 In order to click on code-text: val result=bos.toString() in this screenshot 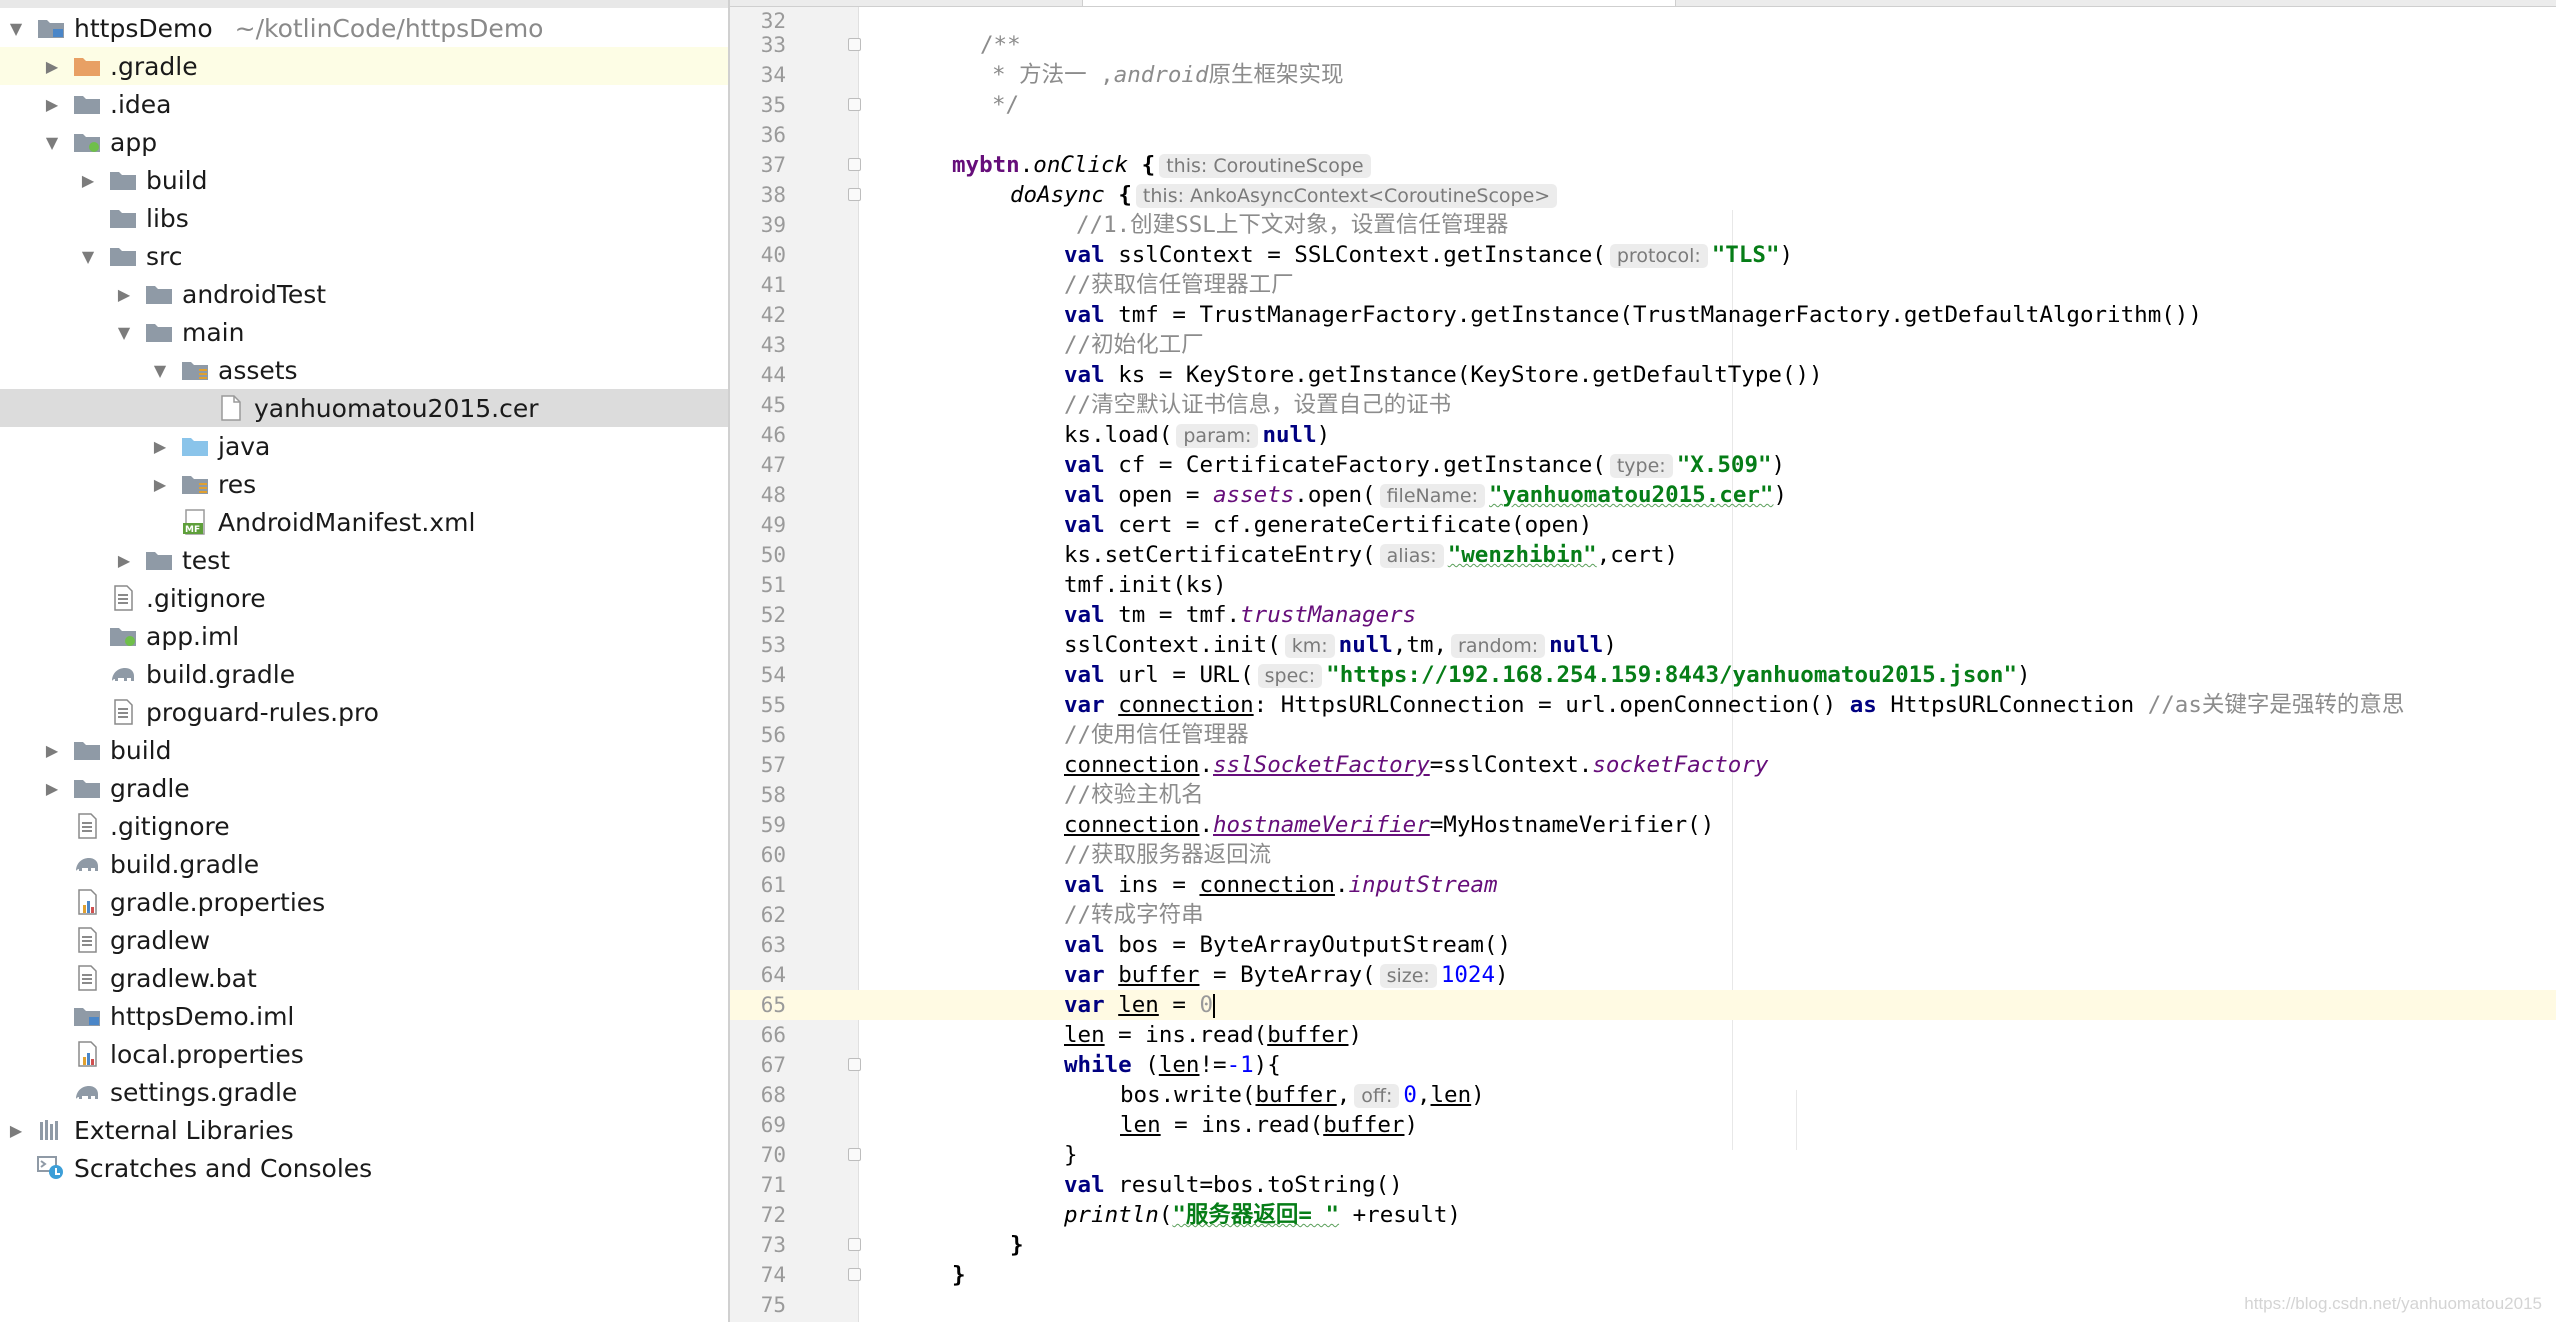, I will do `click(1233, 1185)`.